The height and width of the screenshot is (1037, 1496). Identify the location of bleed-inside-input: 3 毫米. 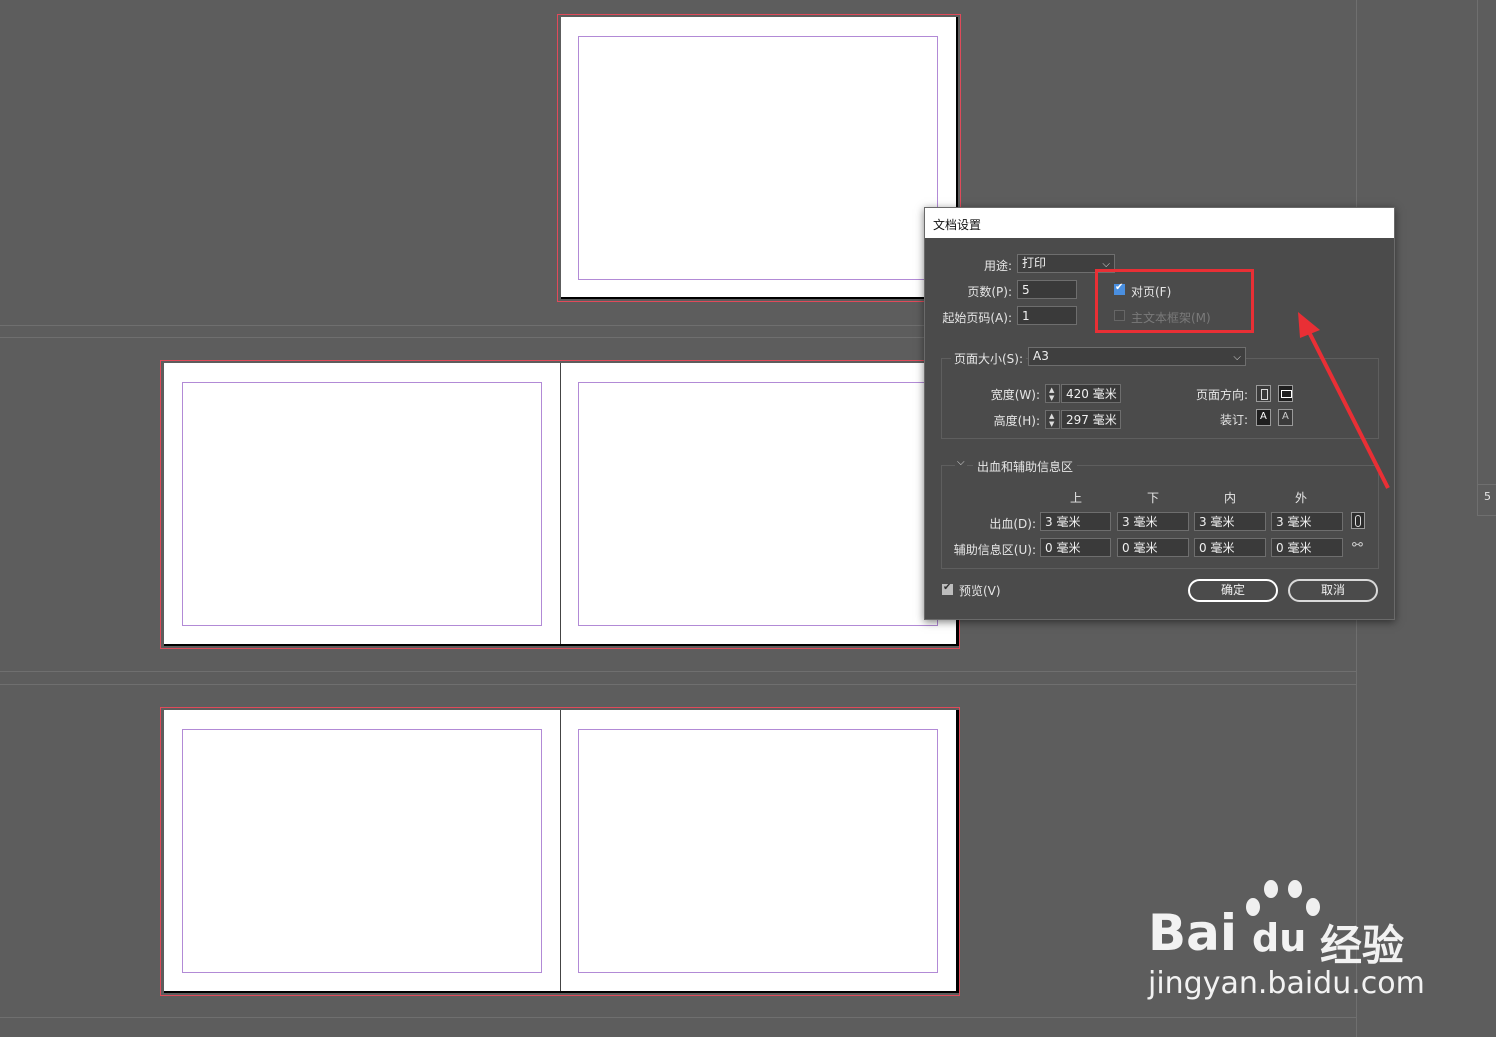
(1230, 521).